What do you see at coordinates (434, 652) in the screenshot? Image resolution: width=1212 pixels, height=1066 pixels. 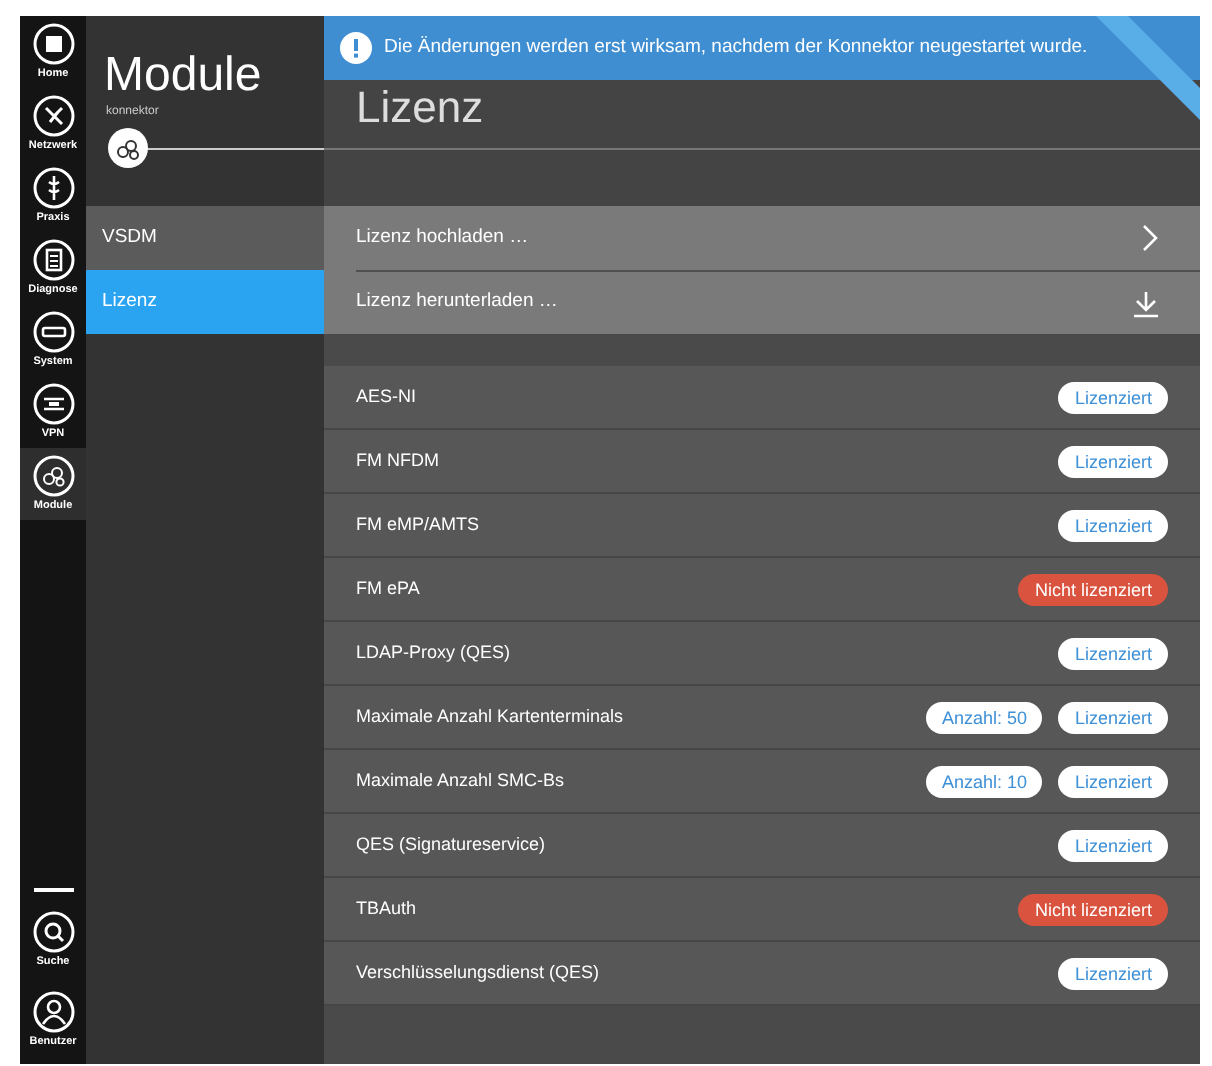 I see `license-name: LDAP-Proxy (QES)` at bounding box center [434, 652].